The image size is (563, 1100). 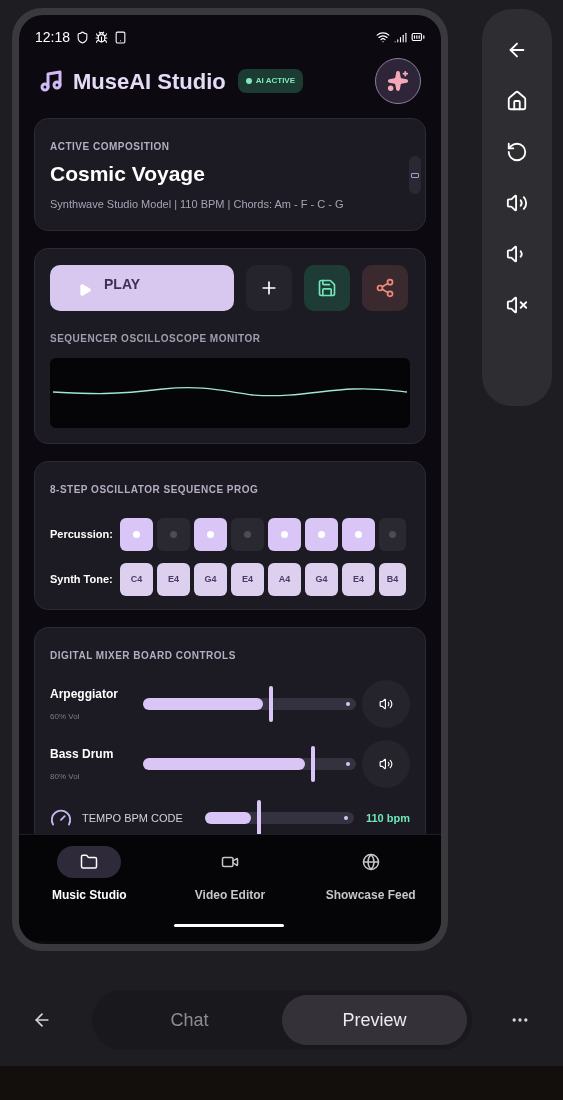 I want to click on note-pad: B4, so click(x=392, y=579).